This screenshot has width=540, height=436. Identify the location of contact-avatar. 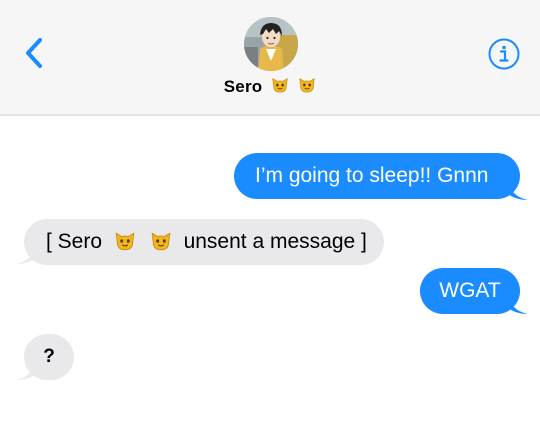
(271, 44).